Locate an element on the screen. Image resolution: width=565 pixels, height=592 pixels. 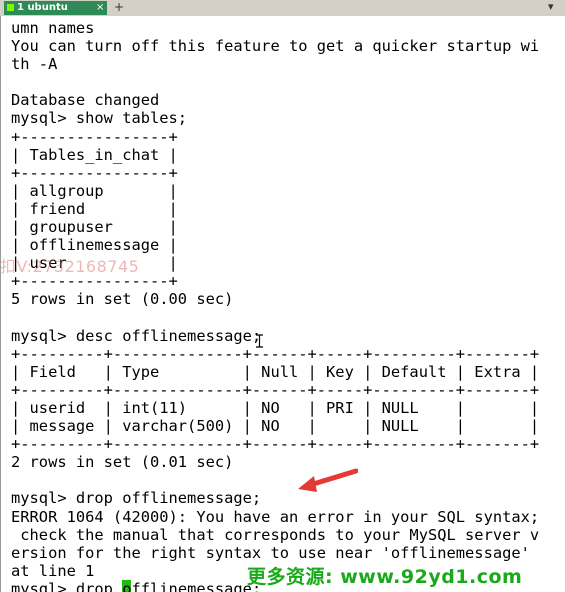
terminal-line: | friend | is located at coordinates (94, 208).